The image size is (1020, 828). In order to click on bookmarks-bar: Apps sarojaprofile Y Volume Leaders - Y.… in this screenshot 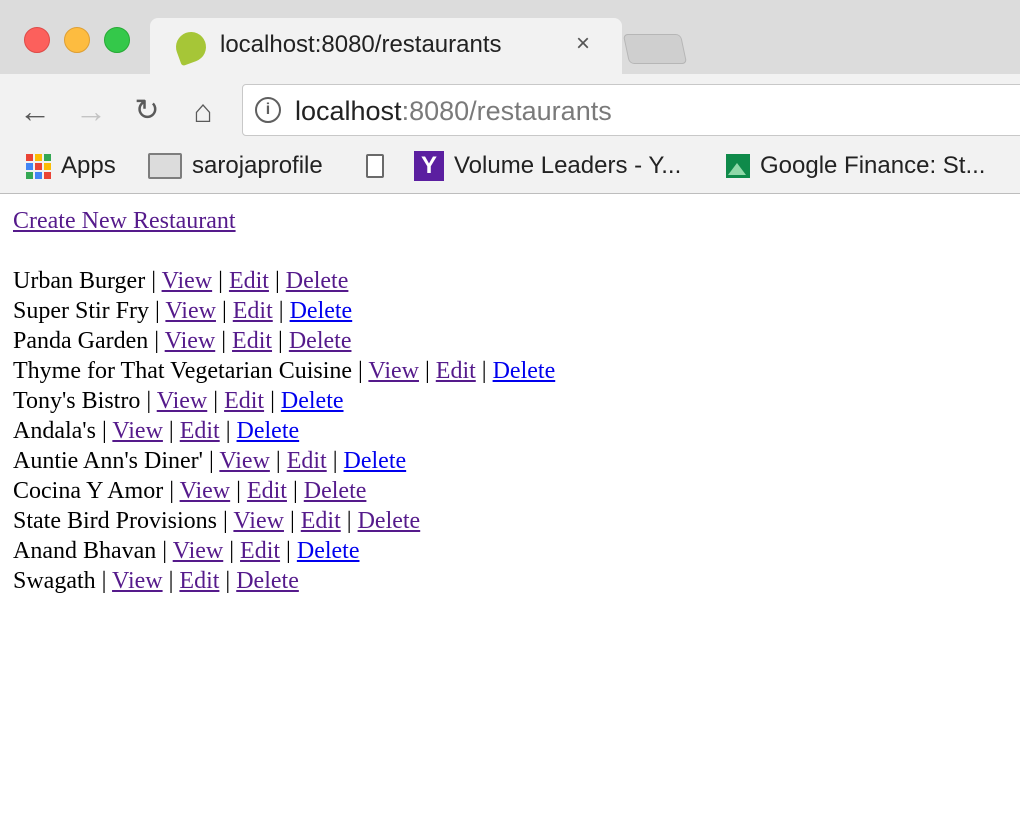, I will do `click(510, 166)`.